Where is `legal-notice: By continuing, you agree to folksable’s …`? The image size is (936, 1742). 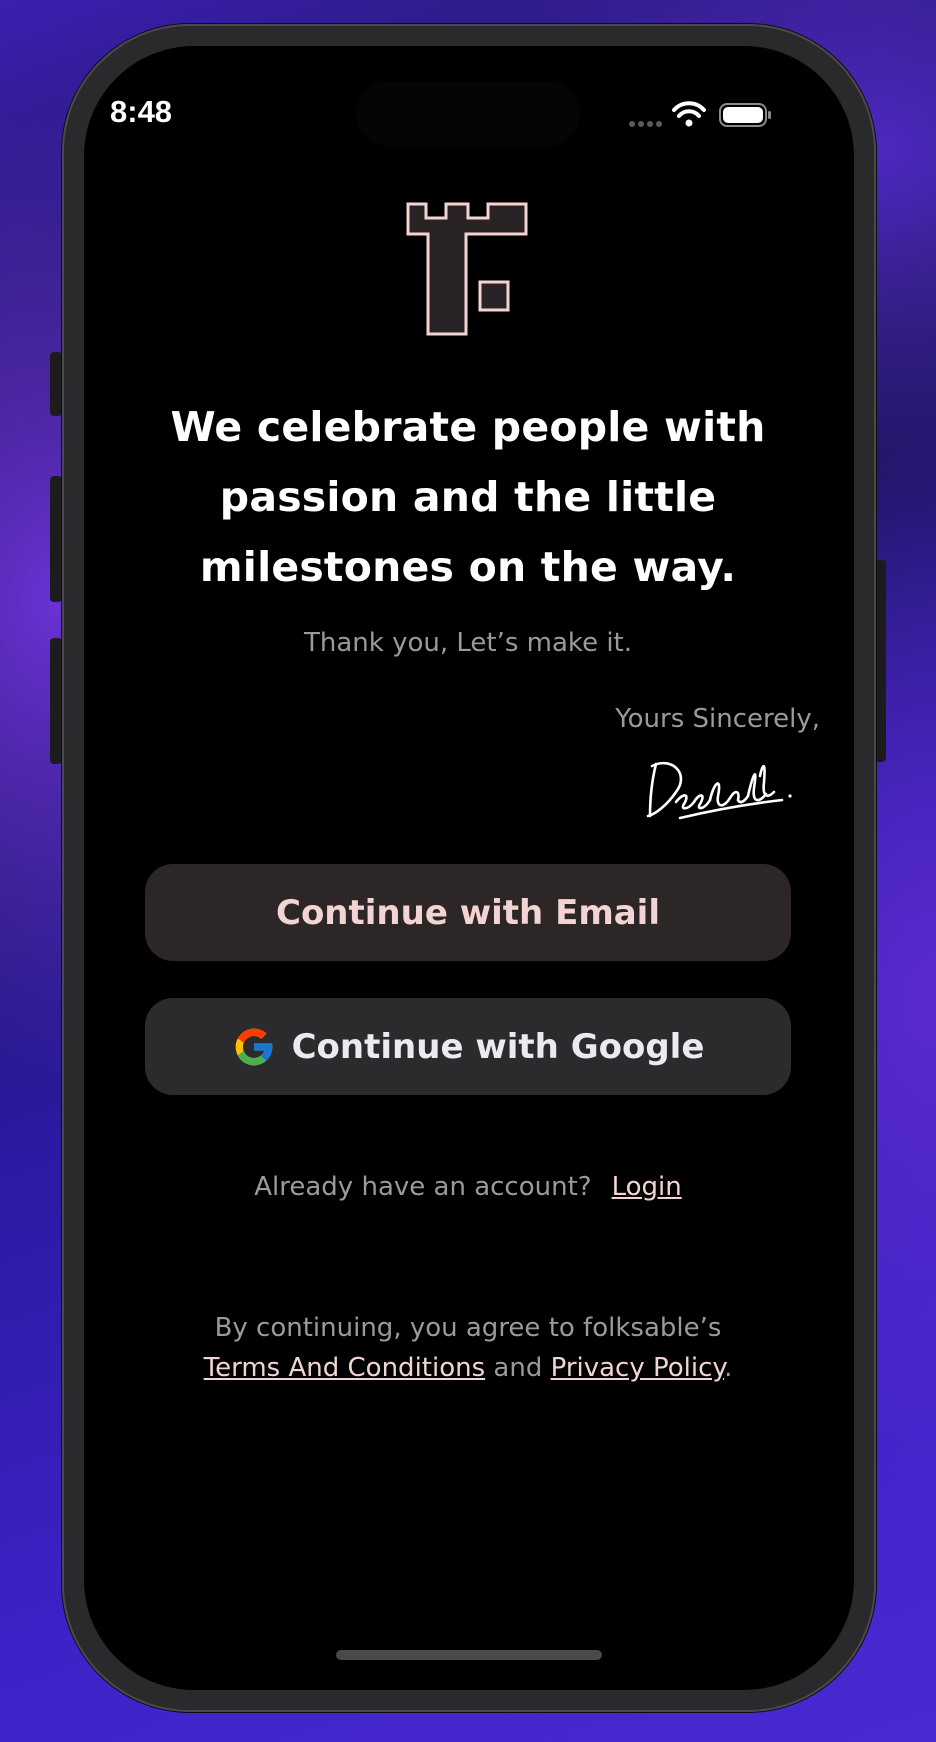 legal-notice: By continuing, you agree to folksable’s … is located at coordinates (468, 1348).